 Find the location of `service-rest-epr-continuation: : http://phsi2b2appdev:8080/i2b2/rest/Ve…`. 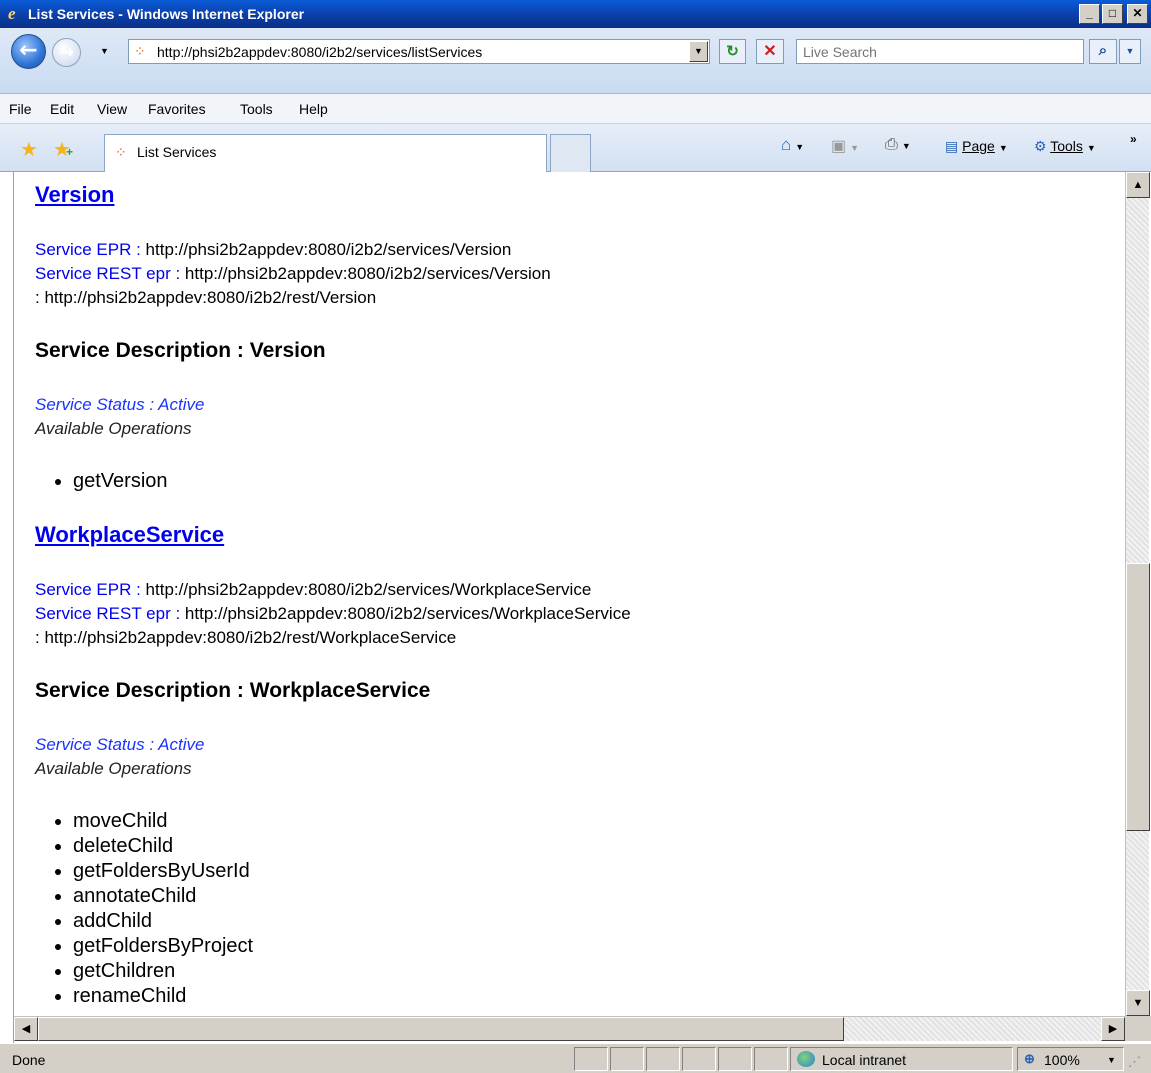

service-rest-epr-continuation: : http://phsi2b2appdev:8080/i2b2/rest/Ve… is located at coordinates (206, 297).